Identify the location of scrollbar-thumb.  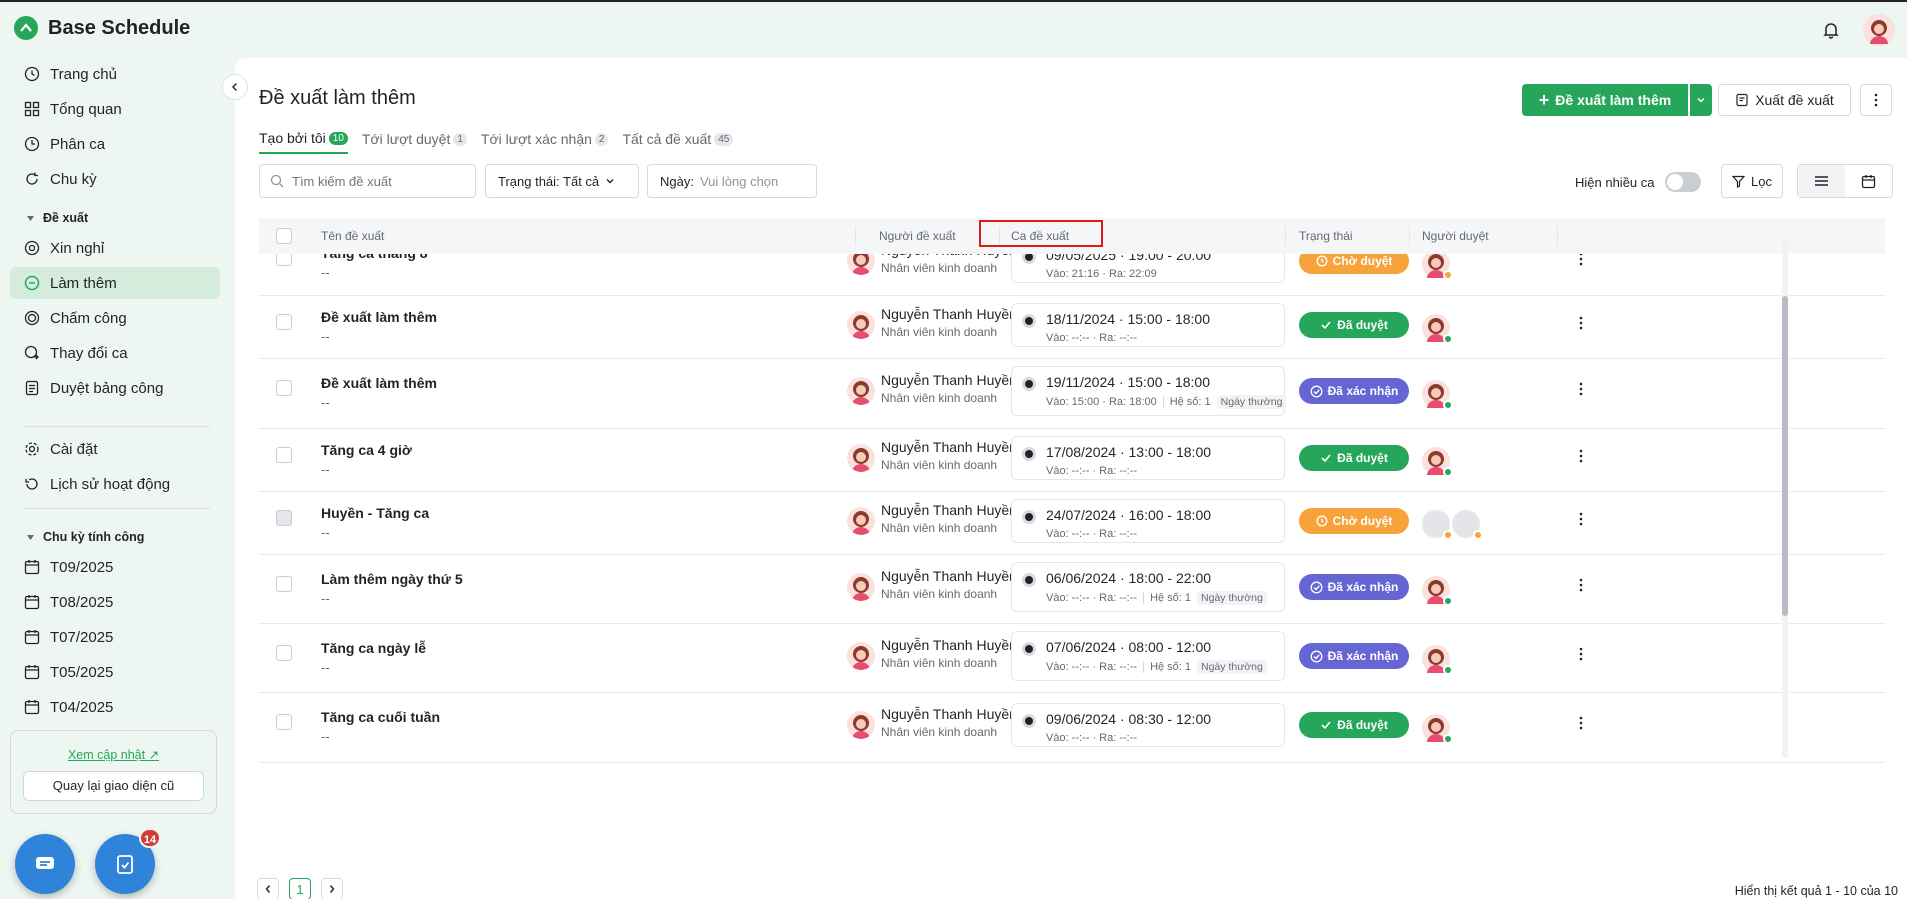
(1785, 456).